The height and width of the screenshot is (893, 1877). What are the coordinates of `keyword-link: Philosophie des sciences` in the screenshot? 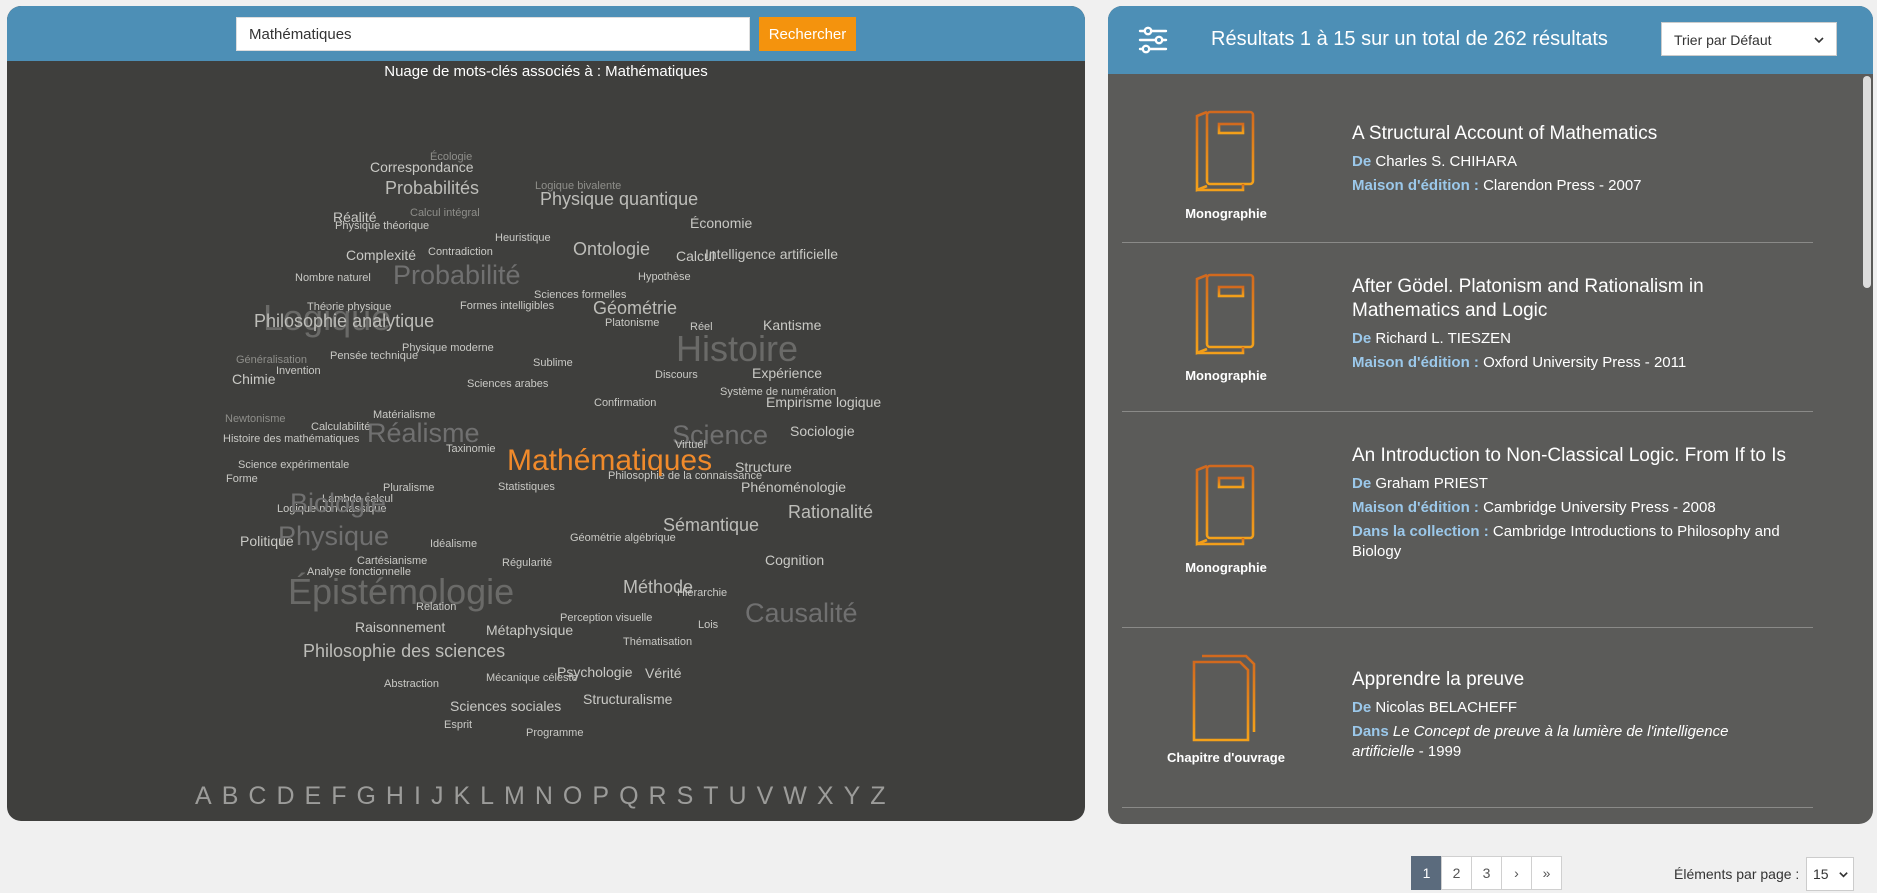 It's located at (404, 651).